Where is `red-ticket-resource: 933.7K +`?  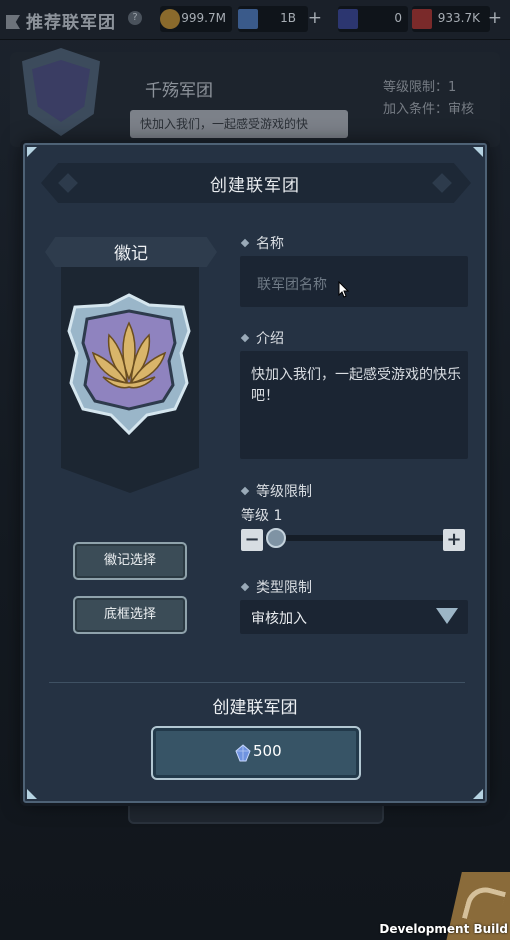
red-ticket-resource: 933.7K + is located at coordinates (457, 19).